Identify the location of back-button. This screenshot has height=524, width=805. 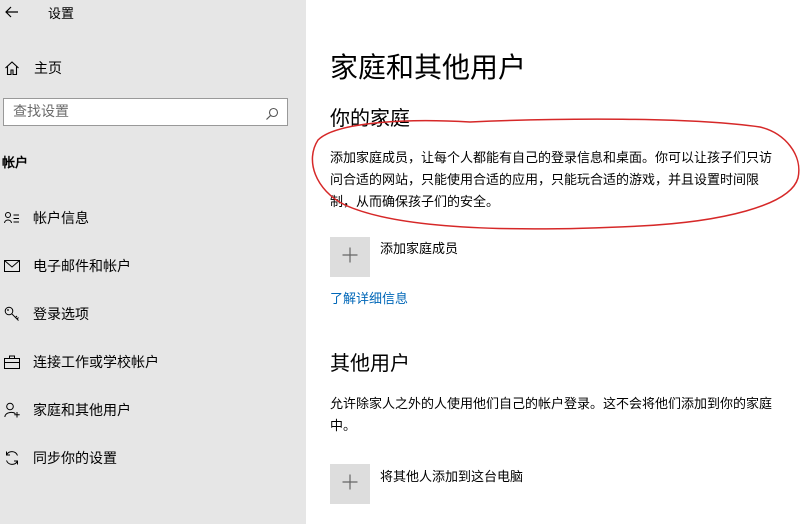
(12, 12).